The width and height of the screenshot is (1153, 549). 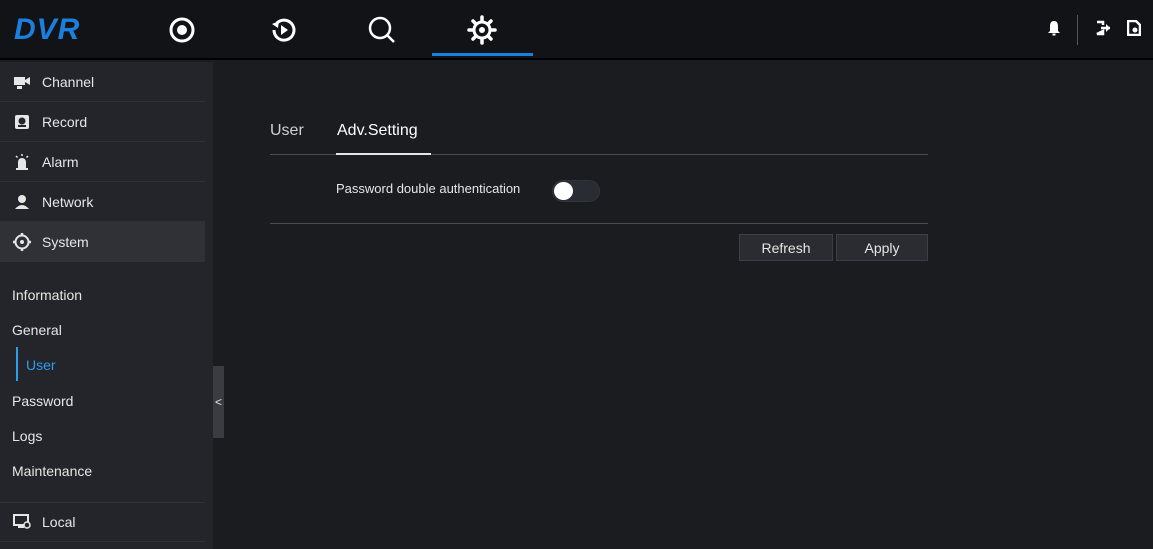 I want to click on network-icon, so click(x=22, y=202).